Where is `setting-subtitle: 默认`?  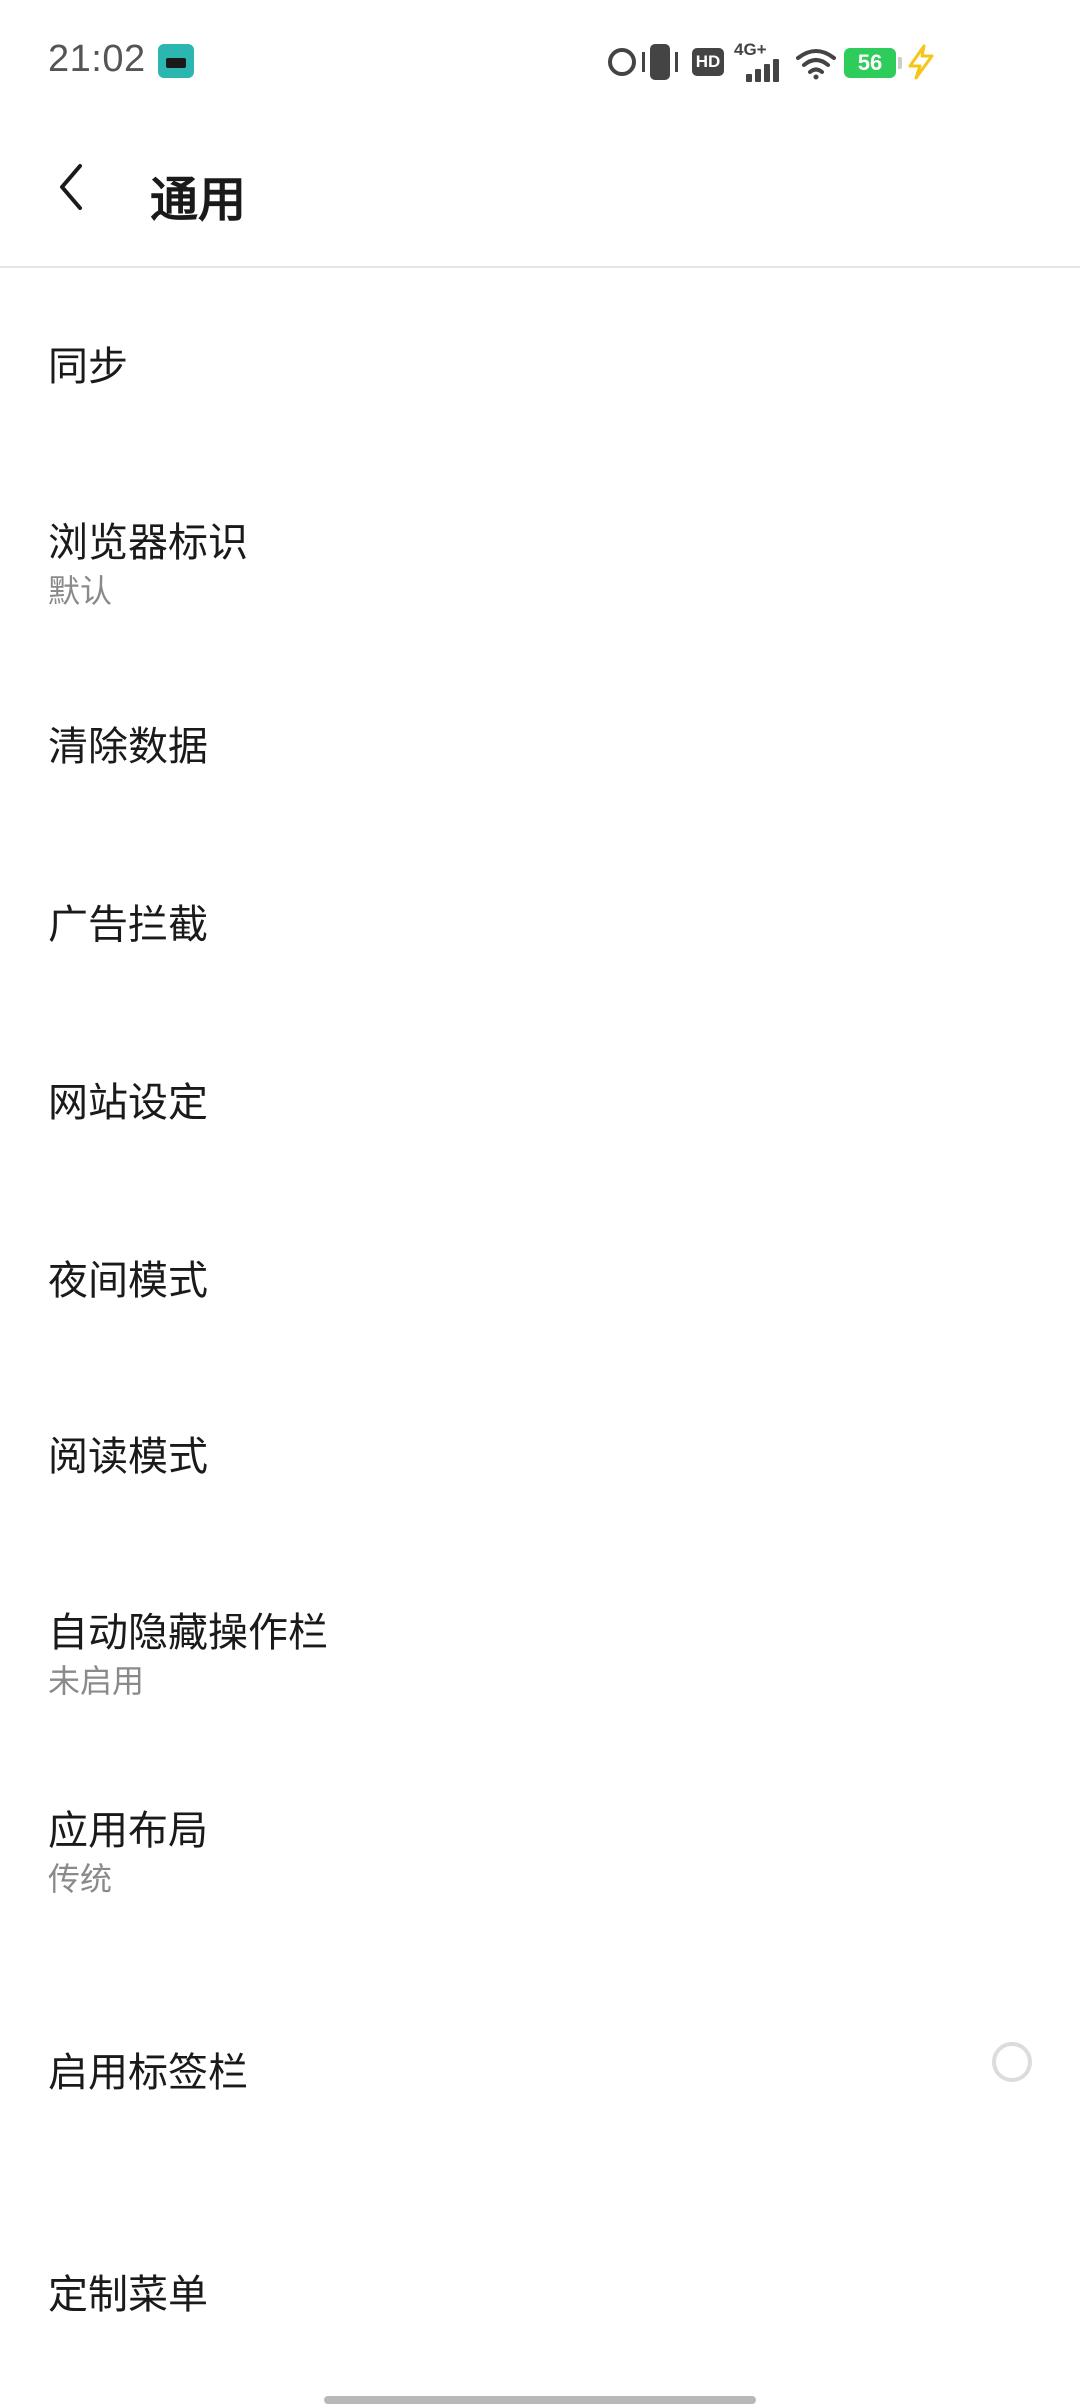 setting-subtitle: 默认 is located at coordinates (80, 591).